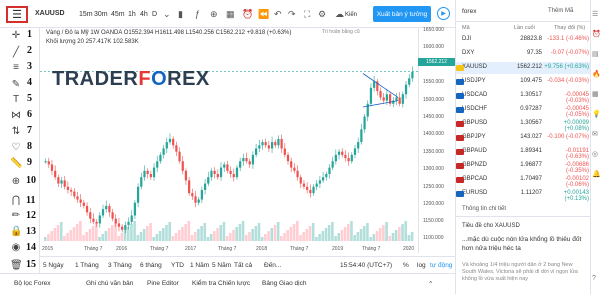  I want to click on compare-icon: ⊕, so click(214, 14).